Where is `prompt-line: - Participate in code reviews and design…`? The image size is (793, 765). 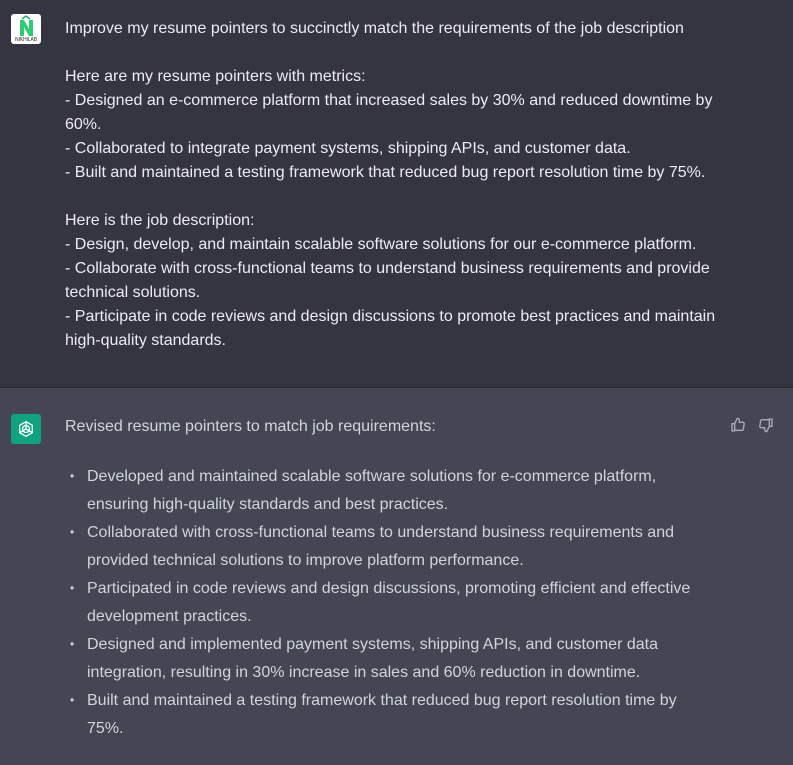
prompt-line: - Participate in code reviews and design… is located at coordinates (390, 316).